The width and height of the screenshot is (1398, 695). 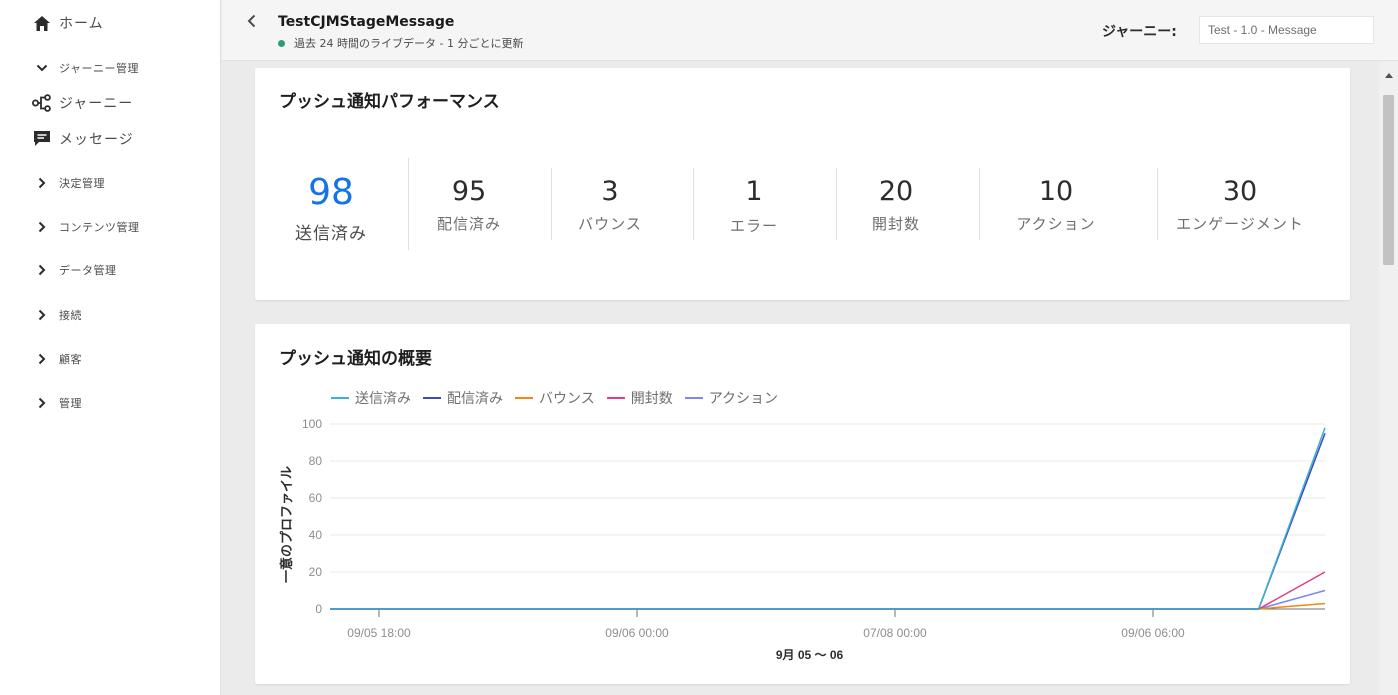 What do you see at coordinates (366, 22) in the screenshot?
I see `page-title: TestCJMStageMessage` at bounding box center [366, 22].